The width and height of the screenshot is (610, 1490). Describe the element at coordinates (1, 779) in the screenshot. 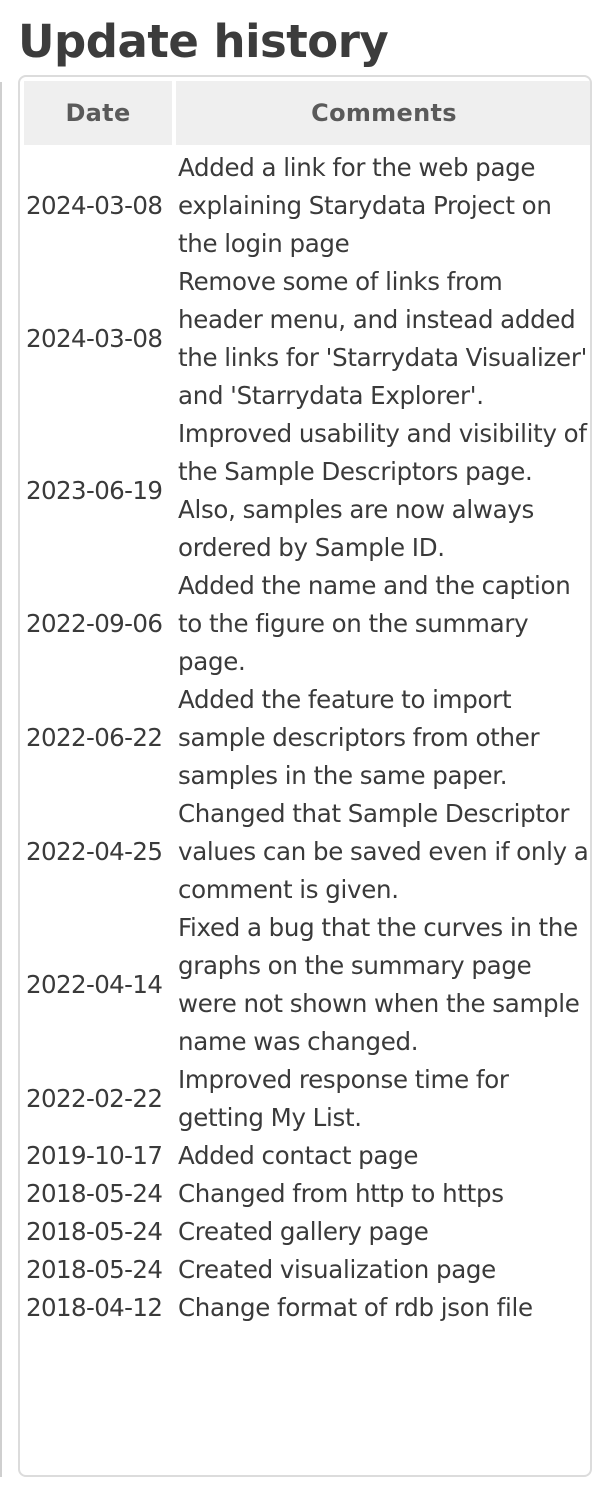

I see `left-divider` at that location.